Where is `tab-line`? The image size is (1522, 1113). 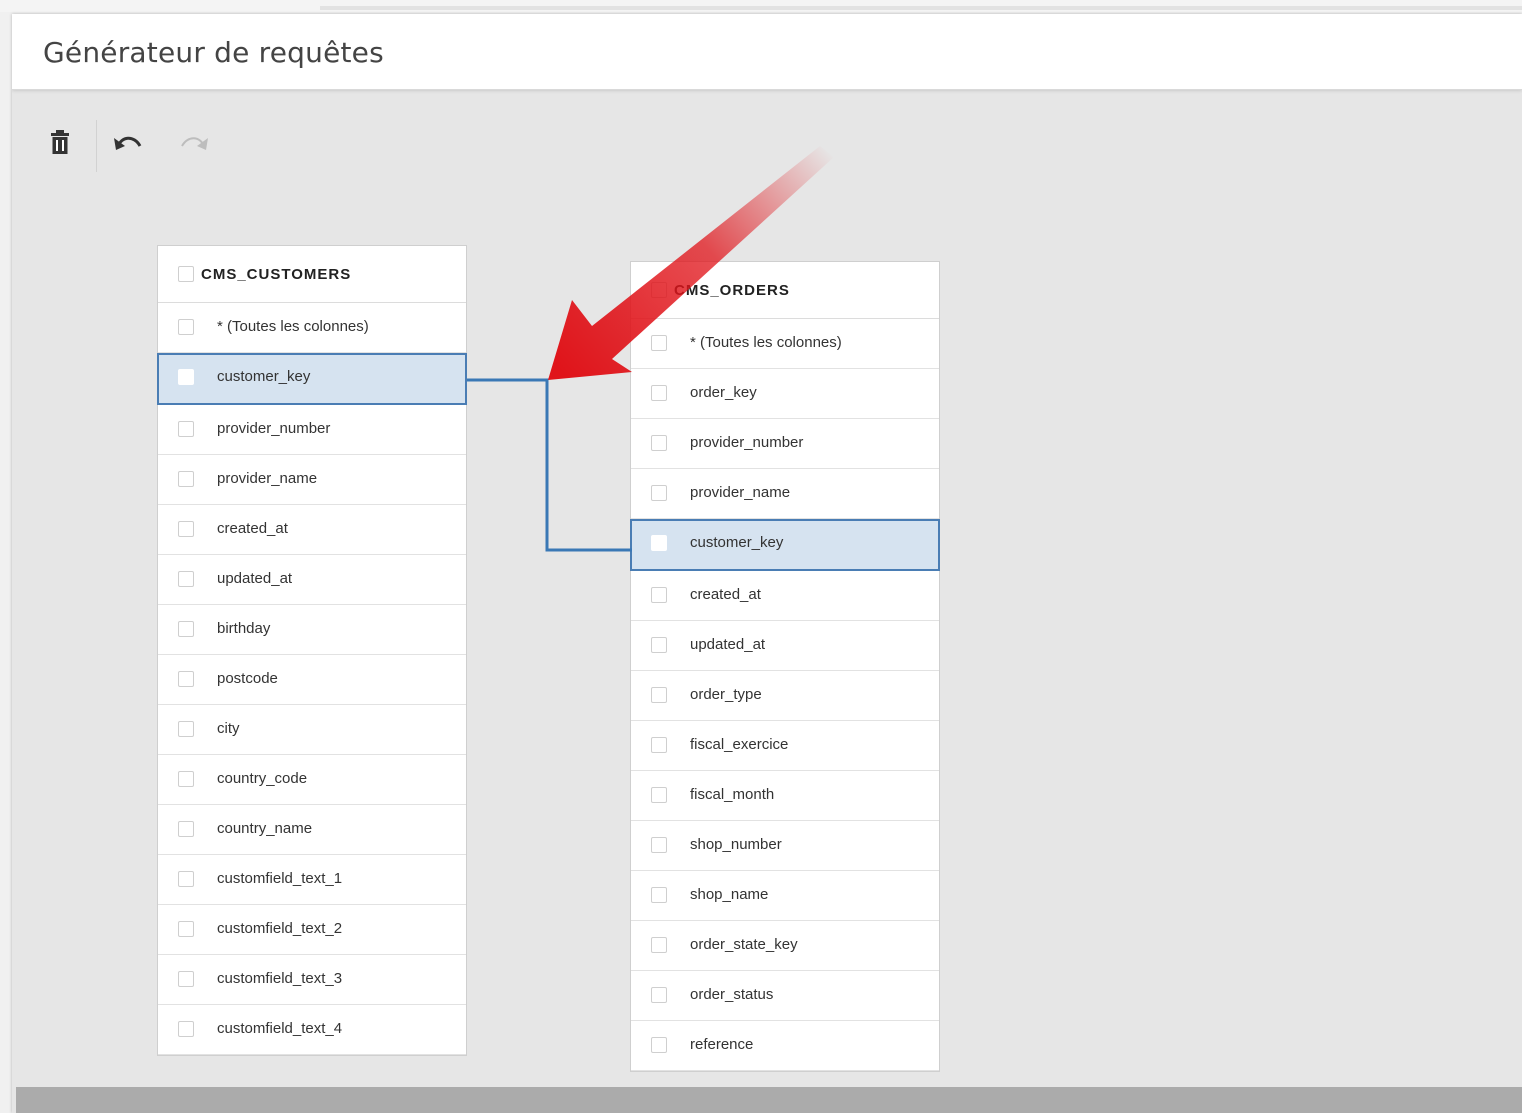 tab-line is located at coordinates (921, 8).